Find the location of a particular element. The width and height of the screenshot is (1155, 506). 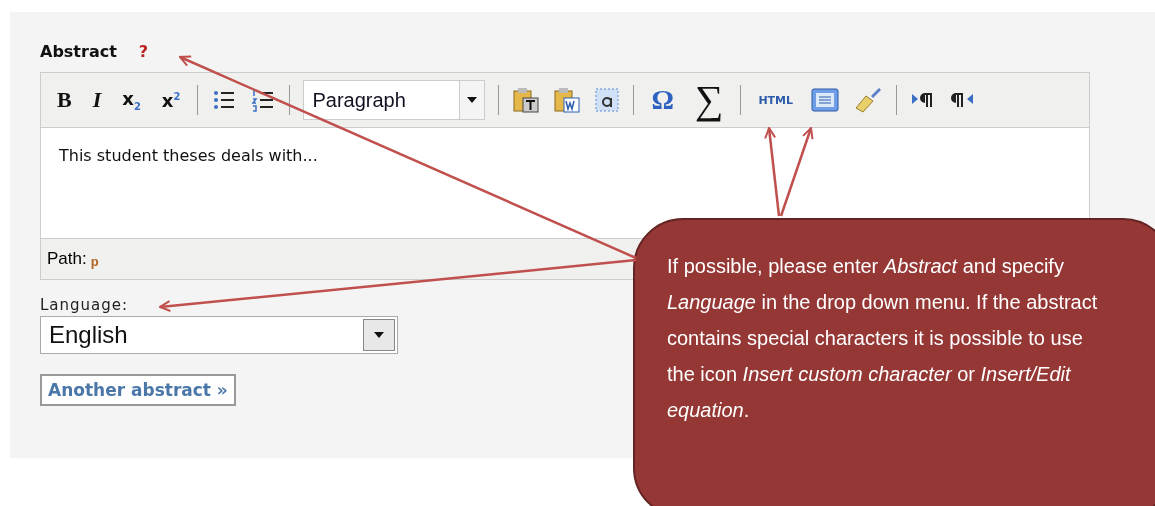

html-button: HTML is located at coordinates (776, 100).